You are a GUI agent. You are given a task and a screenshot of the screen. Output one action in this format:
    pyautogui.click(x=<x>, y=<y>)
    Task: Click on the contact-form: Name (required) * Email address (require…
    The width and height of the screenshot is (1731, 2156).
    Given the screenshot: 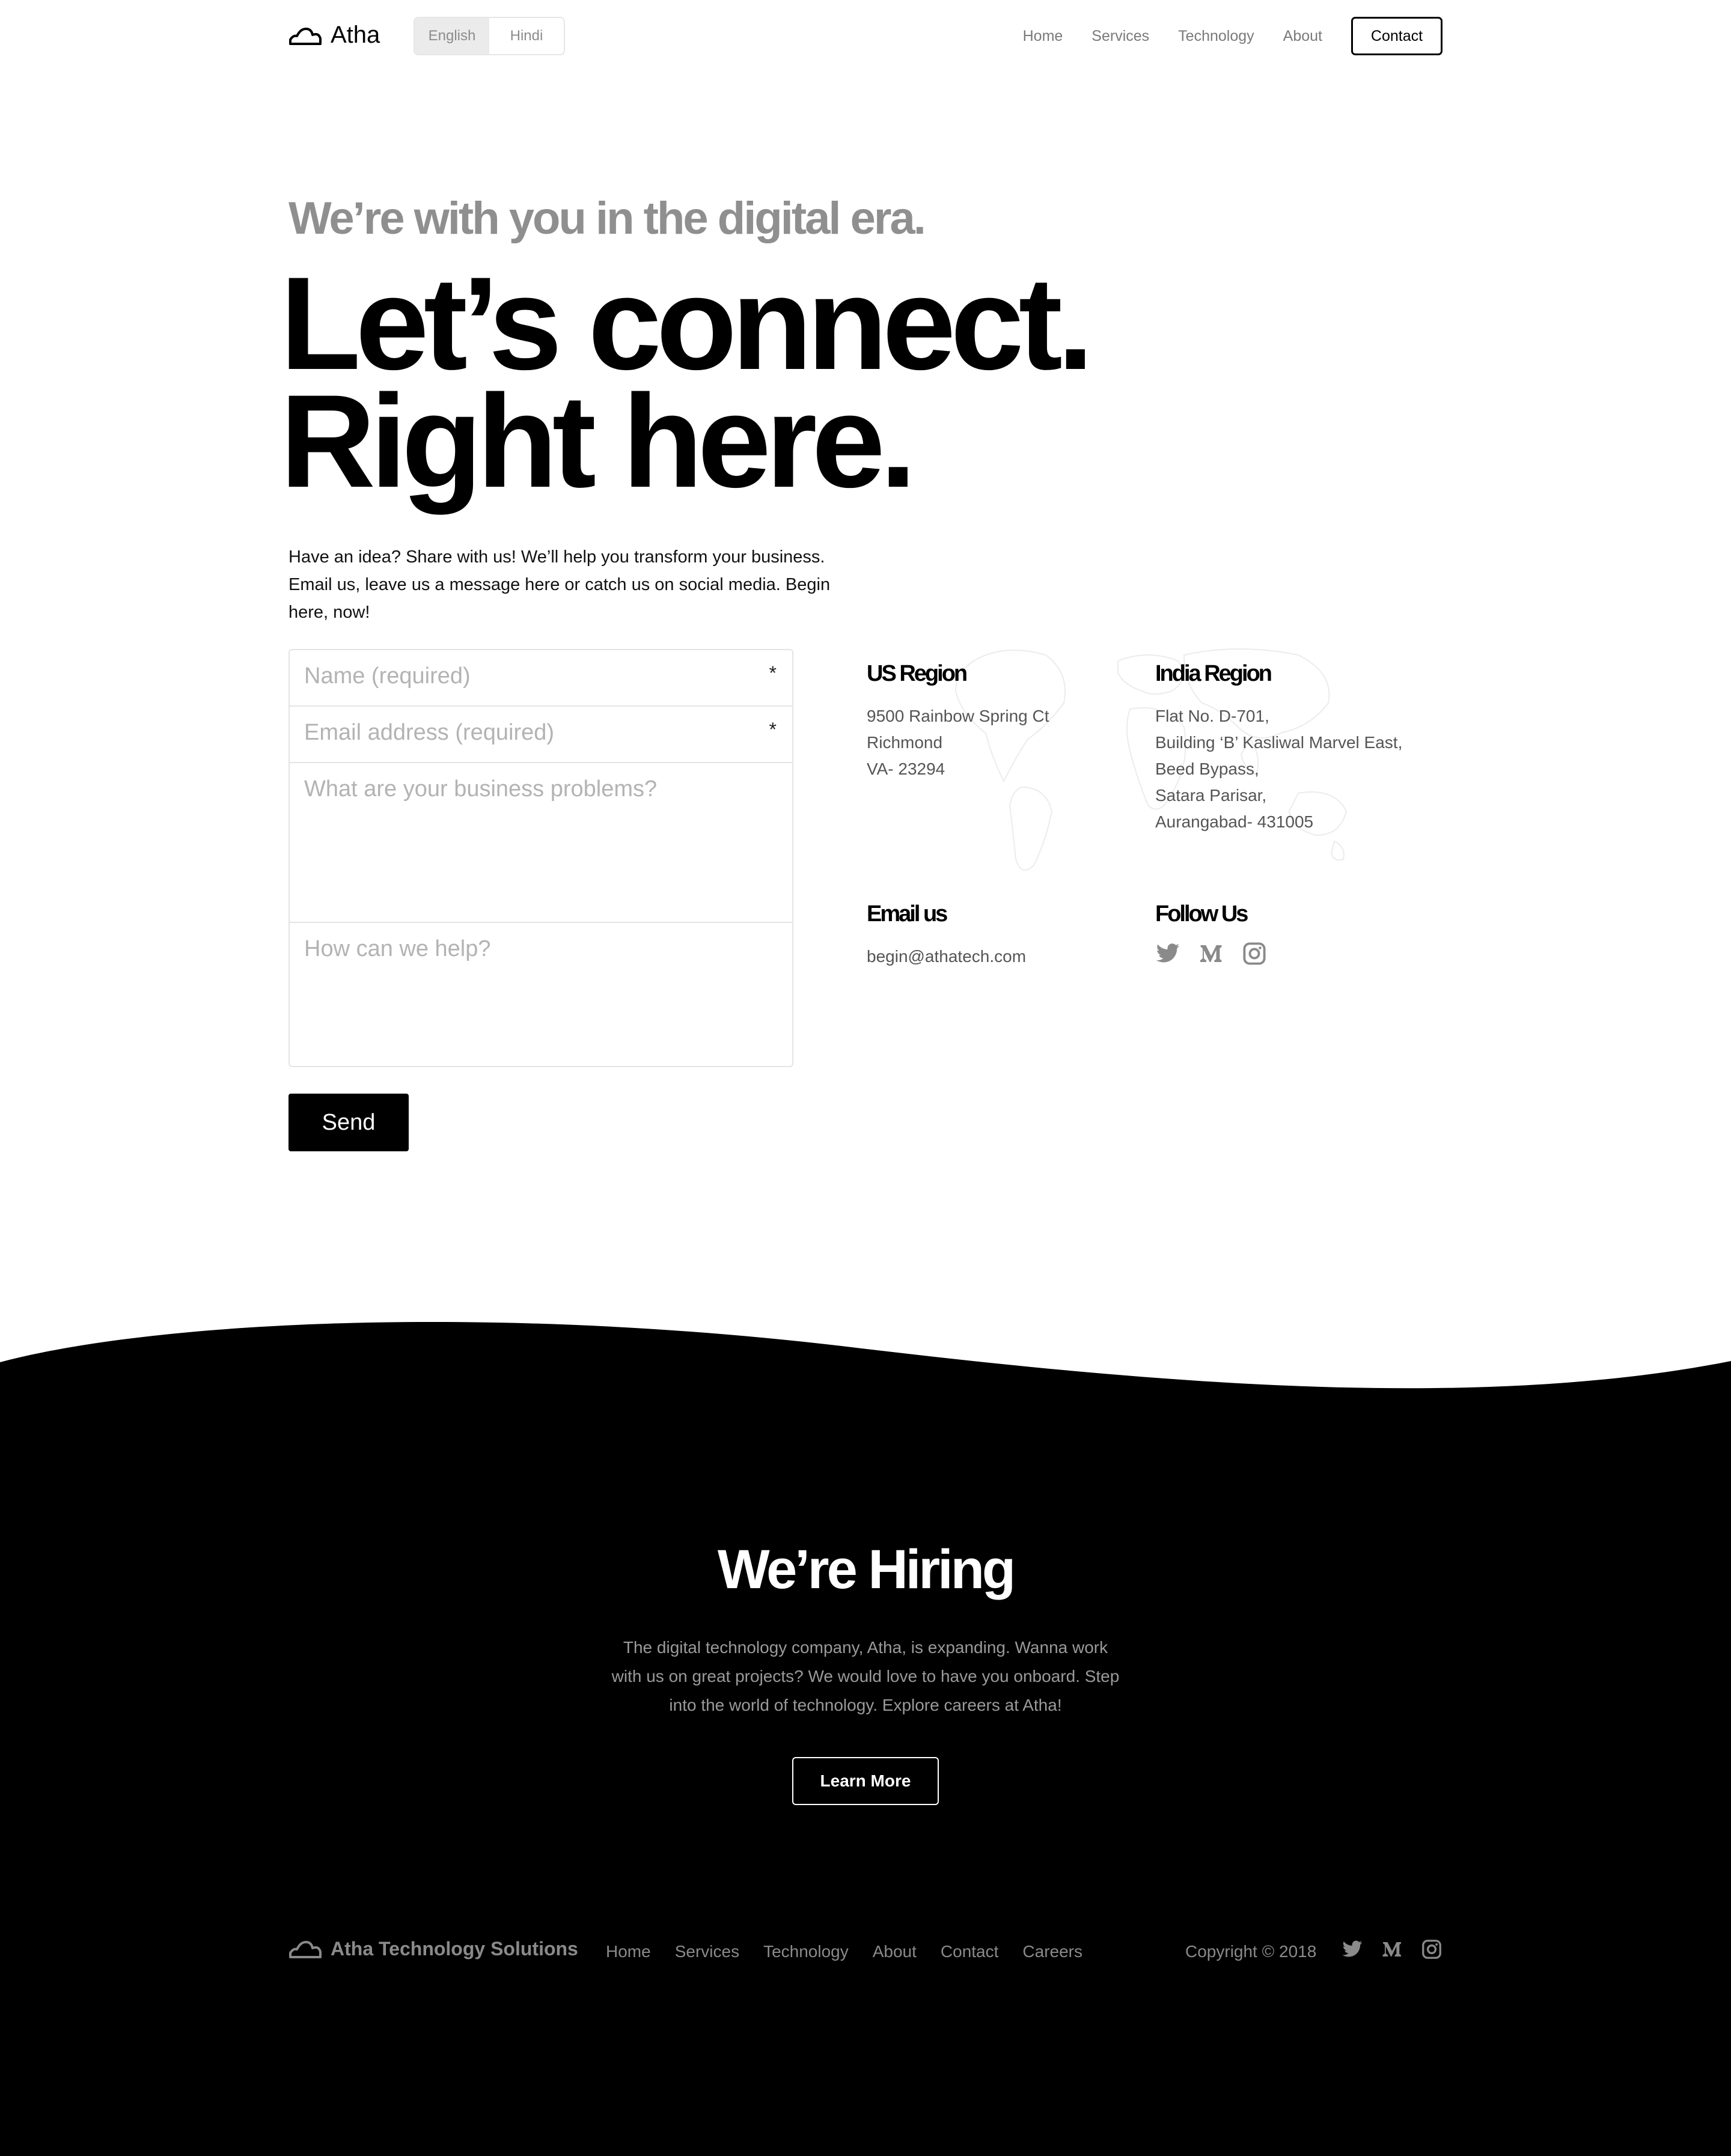 What is the action you would take?
    pyautogui.click(x=540, y=858)
    